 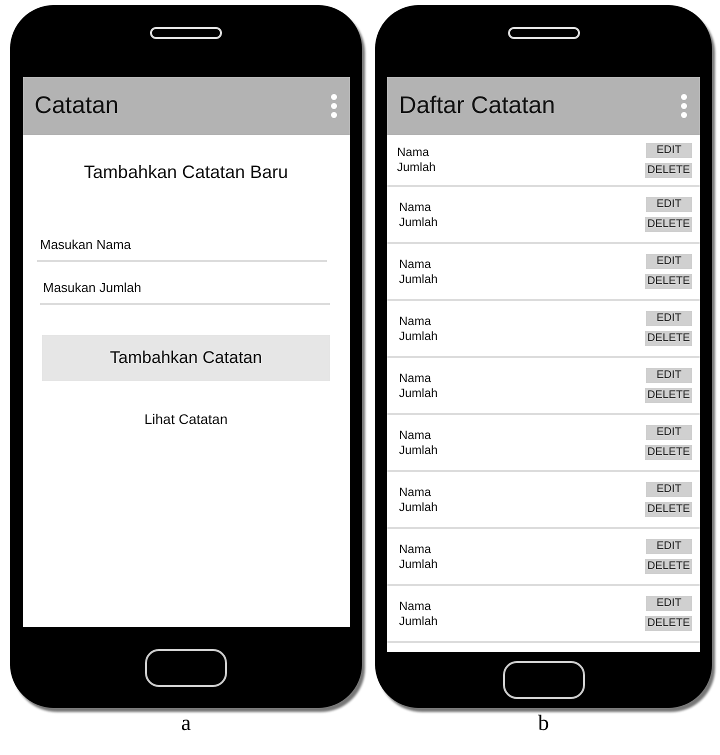 I want to click on view-notes-link: Lihat Catatan, so click(x=186, y=419).